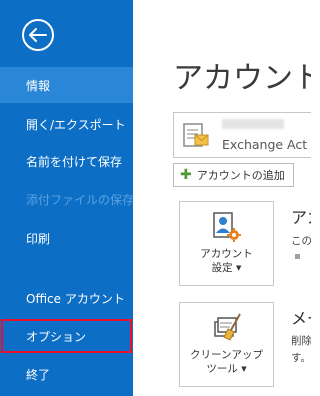 This screenshot has width=320, height=396. I want to click on cleanup-tools-description-cont: す。, so click(301, 358).